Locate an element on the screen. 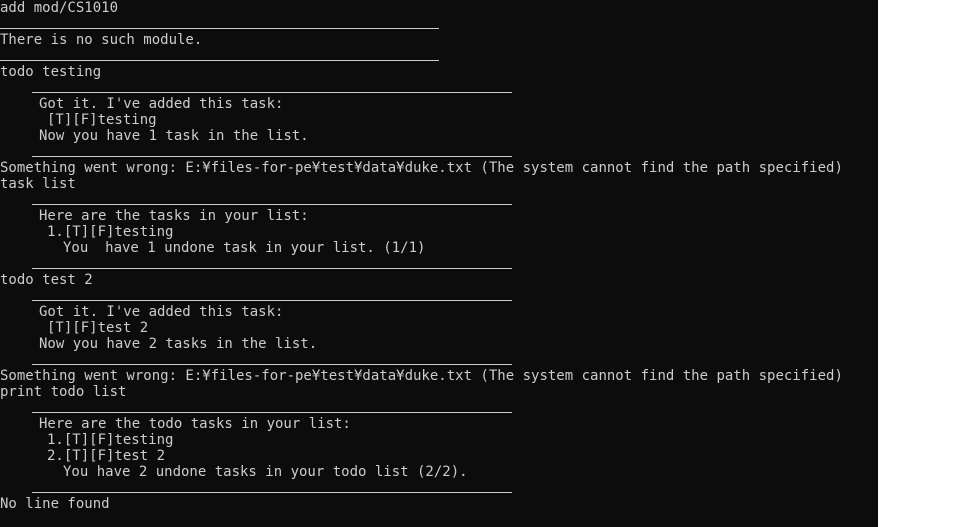  response-line: Now you have 1 task in the list. is located at coordinates (174, 136).